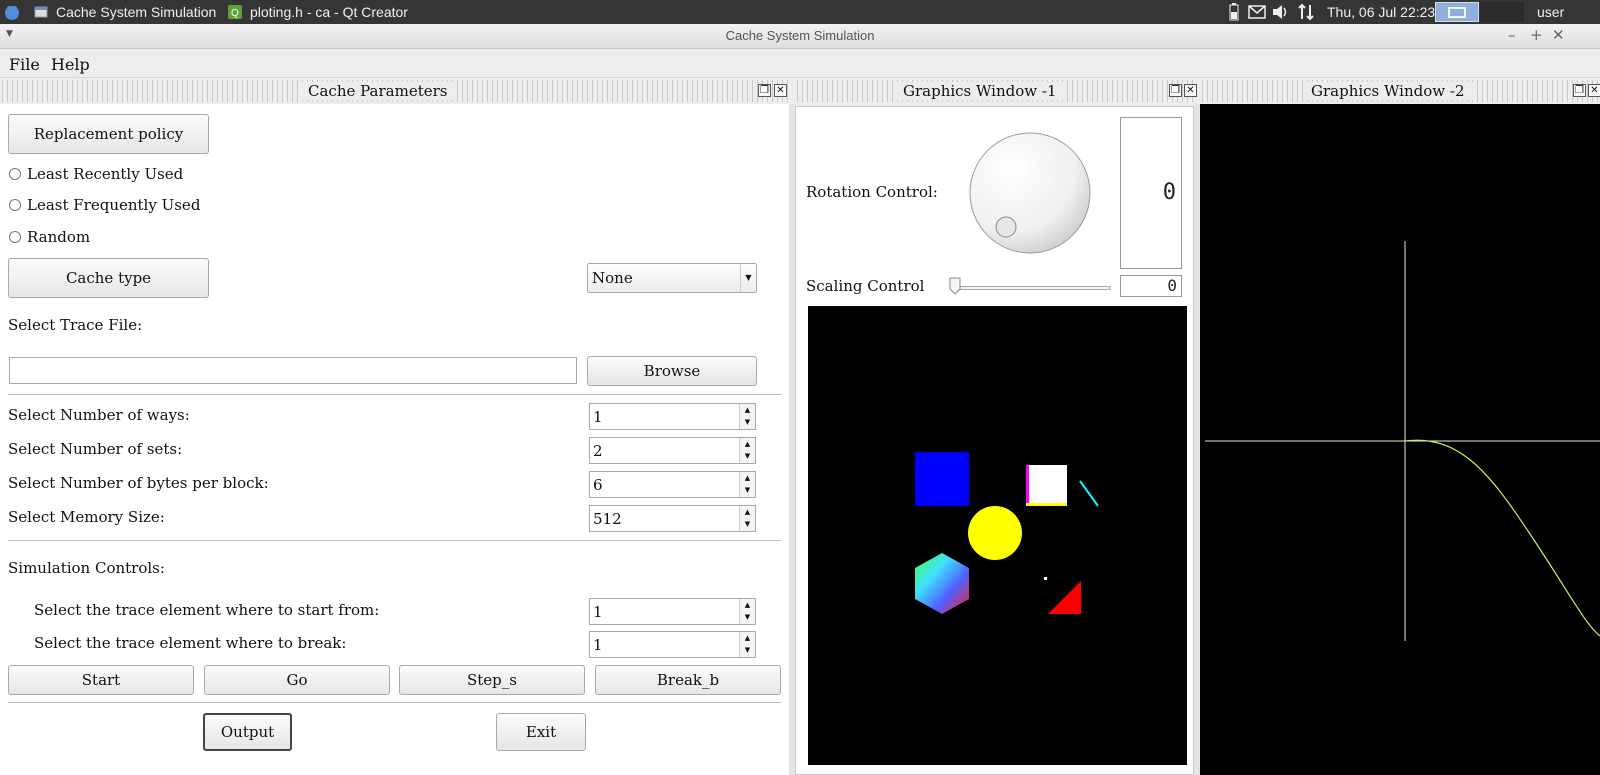 This screenshot has width=1600, height=775. What do you see at coordinates (329, 12) in the screenshot?
I see `taskbar-item-label: ploting.h - ca - Qt Creator` at bounding box center [329, 12].